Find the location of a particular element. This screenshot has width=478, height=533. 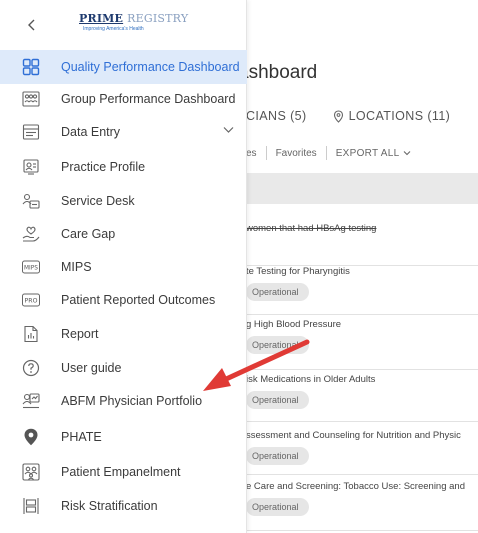

sidebar-item-label: User guide is located at coordinates (91, 368).